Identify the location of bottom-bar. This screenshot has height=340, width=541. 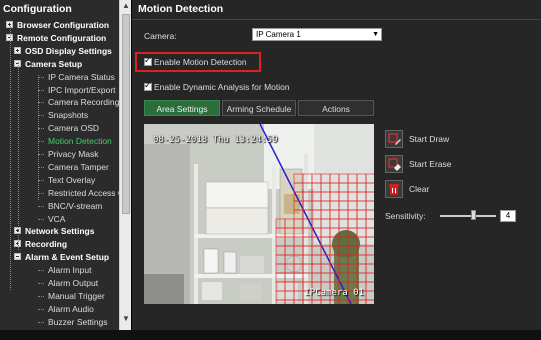
(270, 335).